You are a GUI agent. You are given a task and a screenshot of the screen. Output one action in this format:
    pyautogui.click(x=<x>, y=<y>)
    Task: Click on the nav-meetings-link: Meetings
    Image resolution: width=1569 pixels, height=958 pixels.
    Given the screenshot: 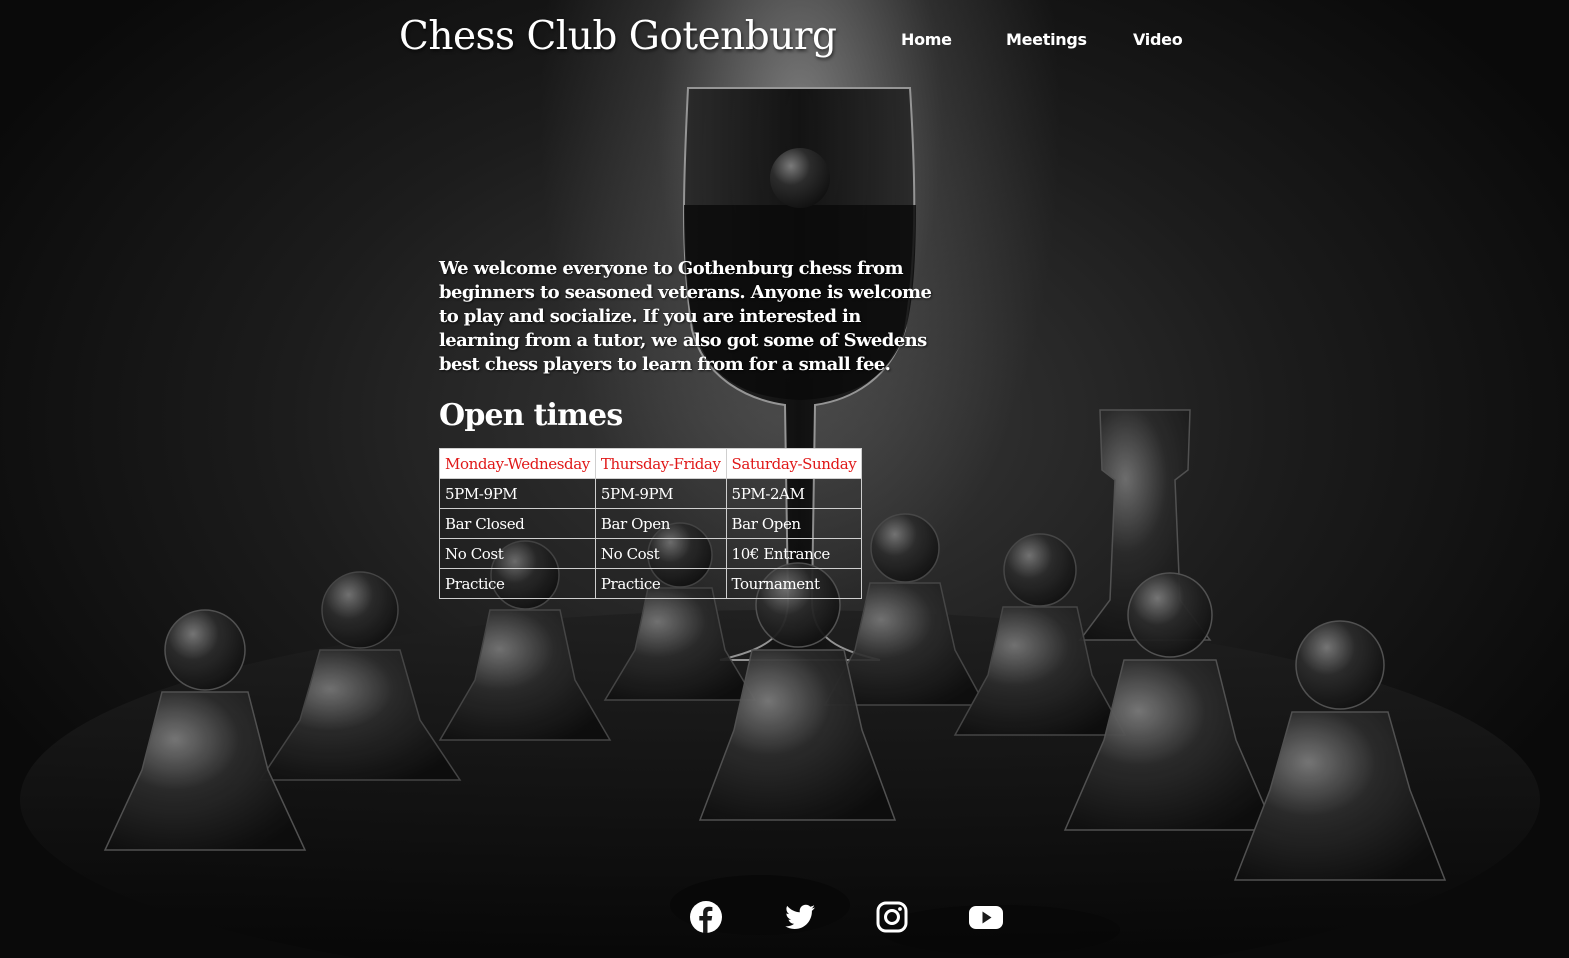 What is the action you would take?
    pyautogui.click(x=1046, y=39)
    